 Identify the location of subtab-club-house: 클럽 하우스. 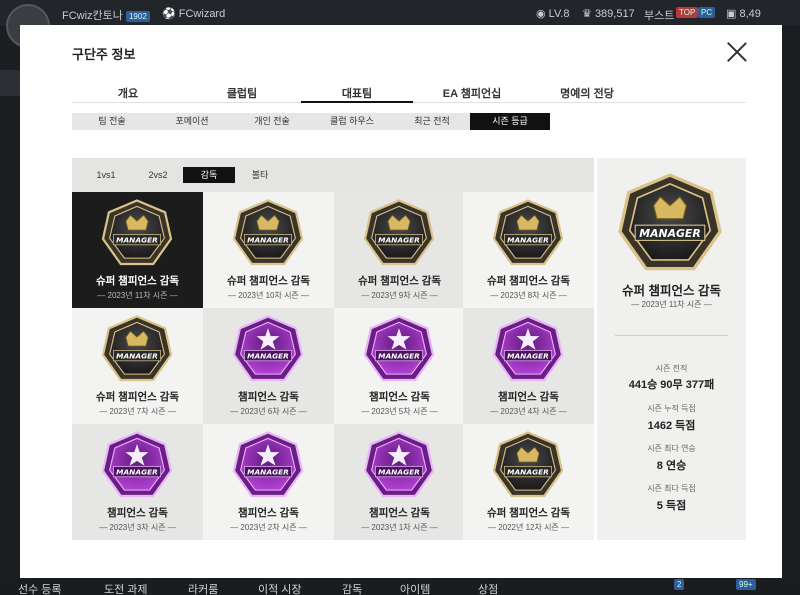
(352, 121).